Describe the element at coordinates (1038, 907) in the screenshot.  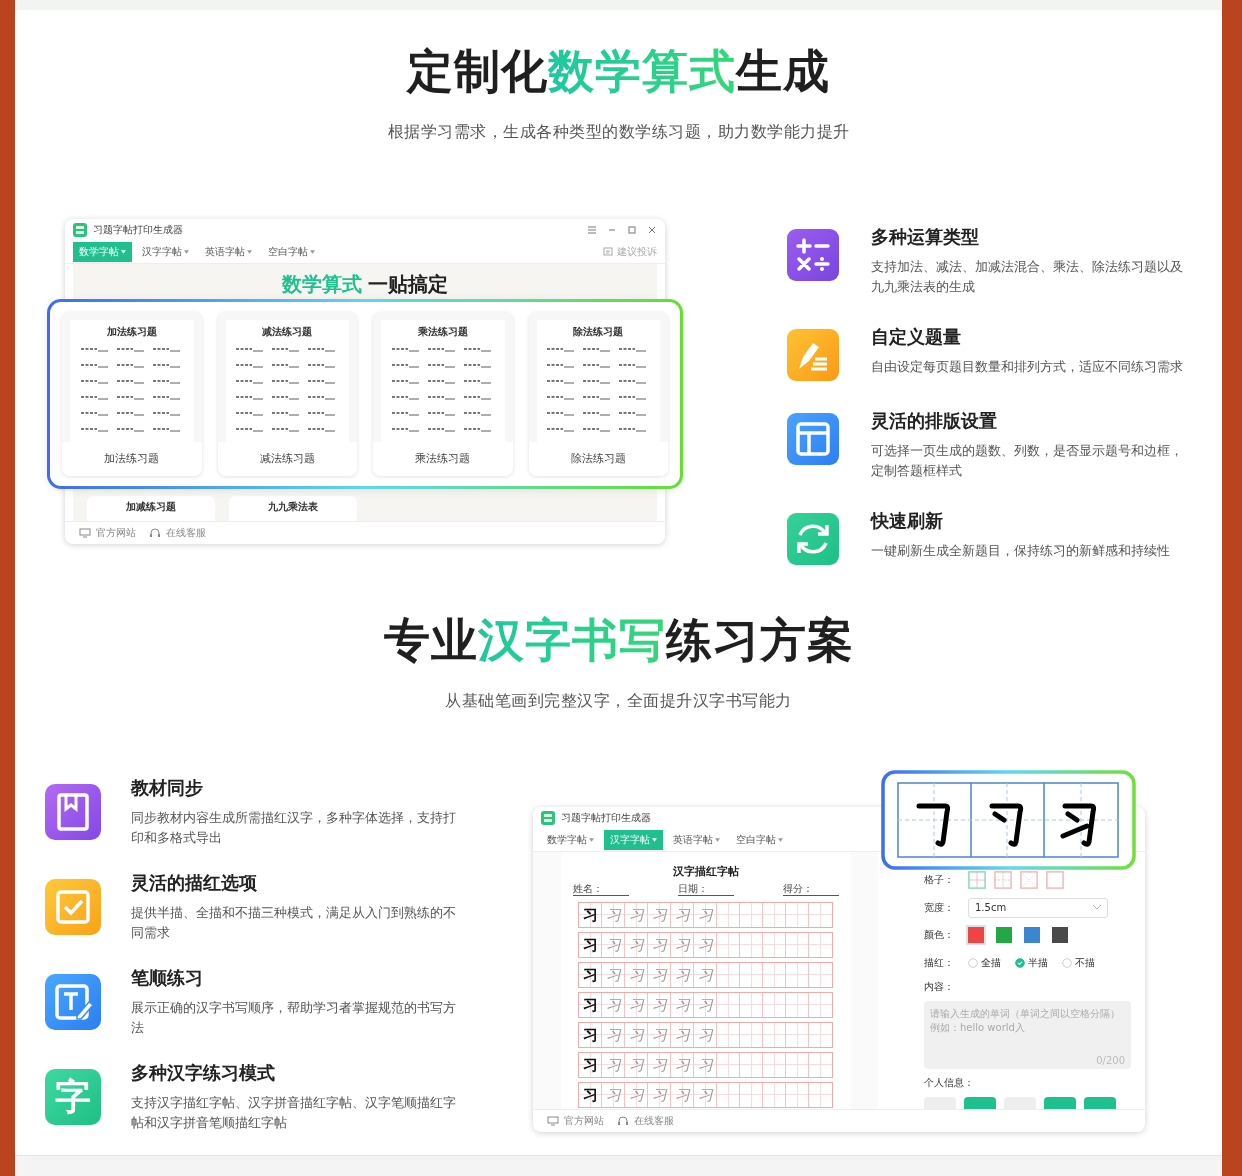
I see `width-select: 1.5cm` at that location.